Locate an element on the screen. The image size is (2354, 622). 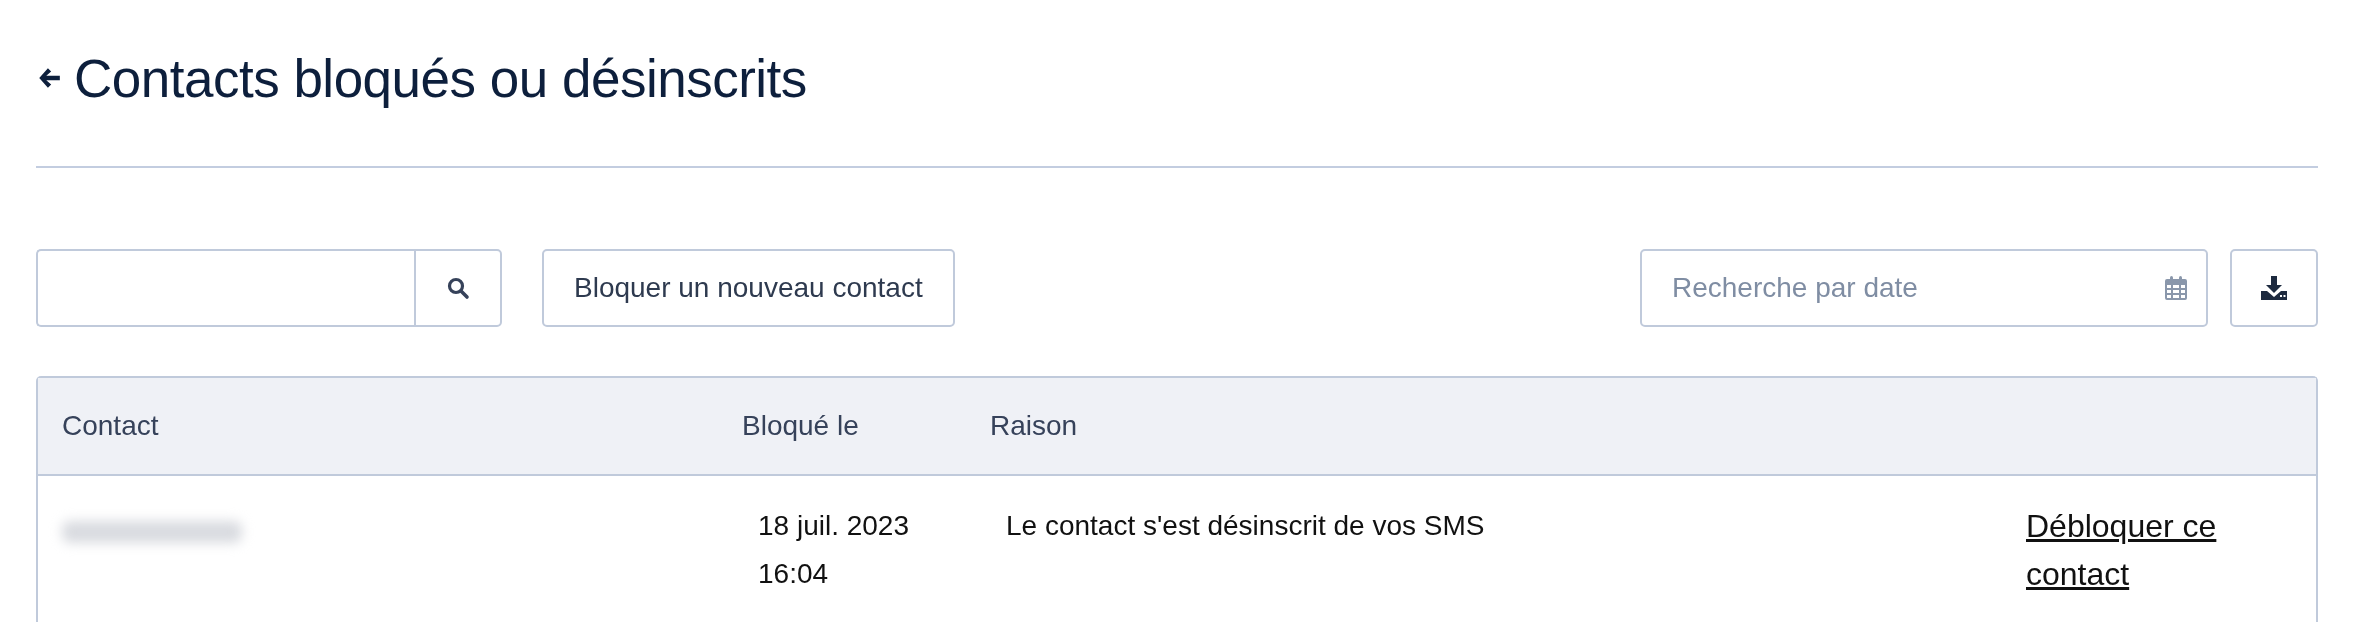
blocked-date: 18 juil. 2023 is located at coordinates (834, 526).